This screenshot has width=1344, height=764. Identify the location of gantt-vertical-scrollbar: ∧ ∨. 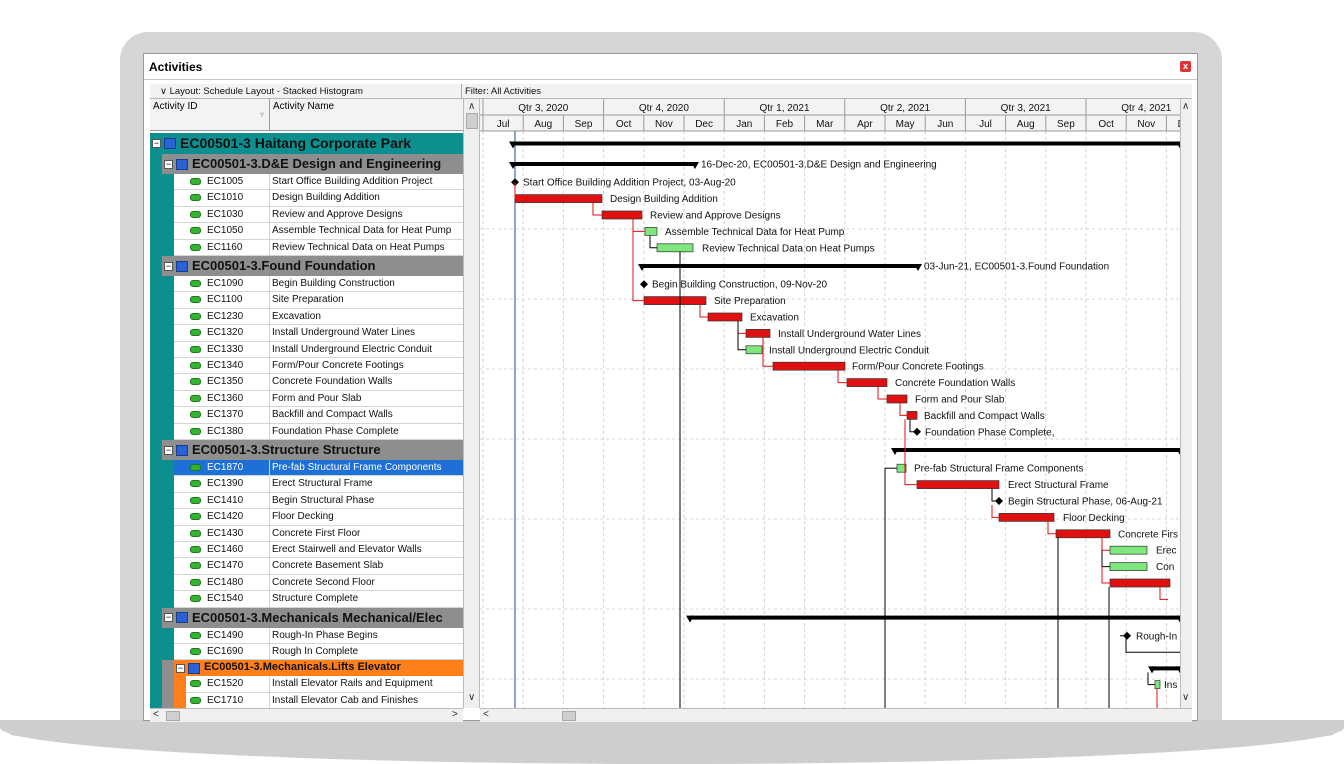
(1186, 403).